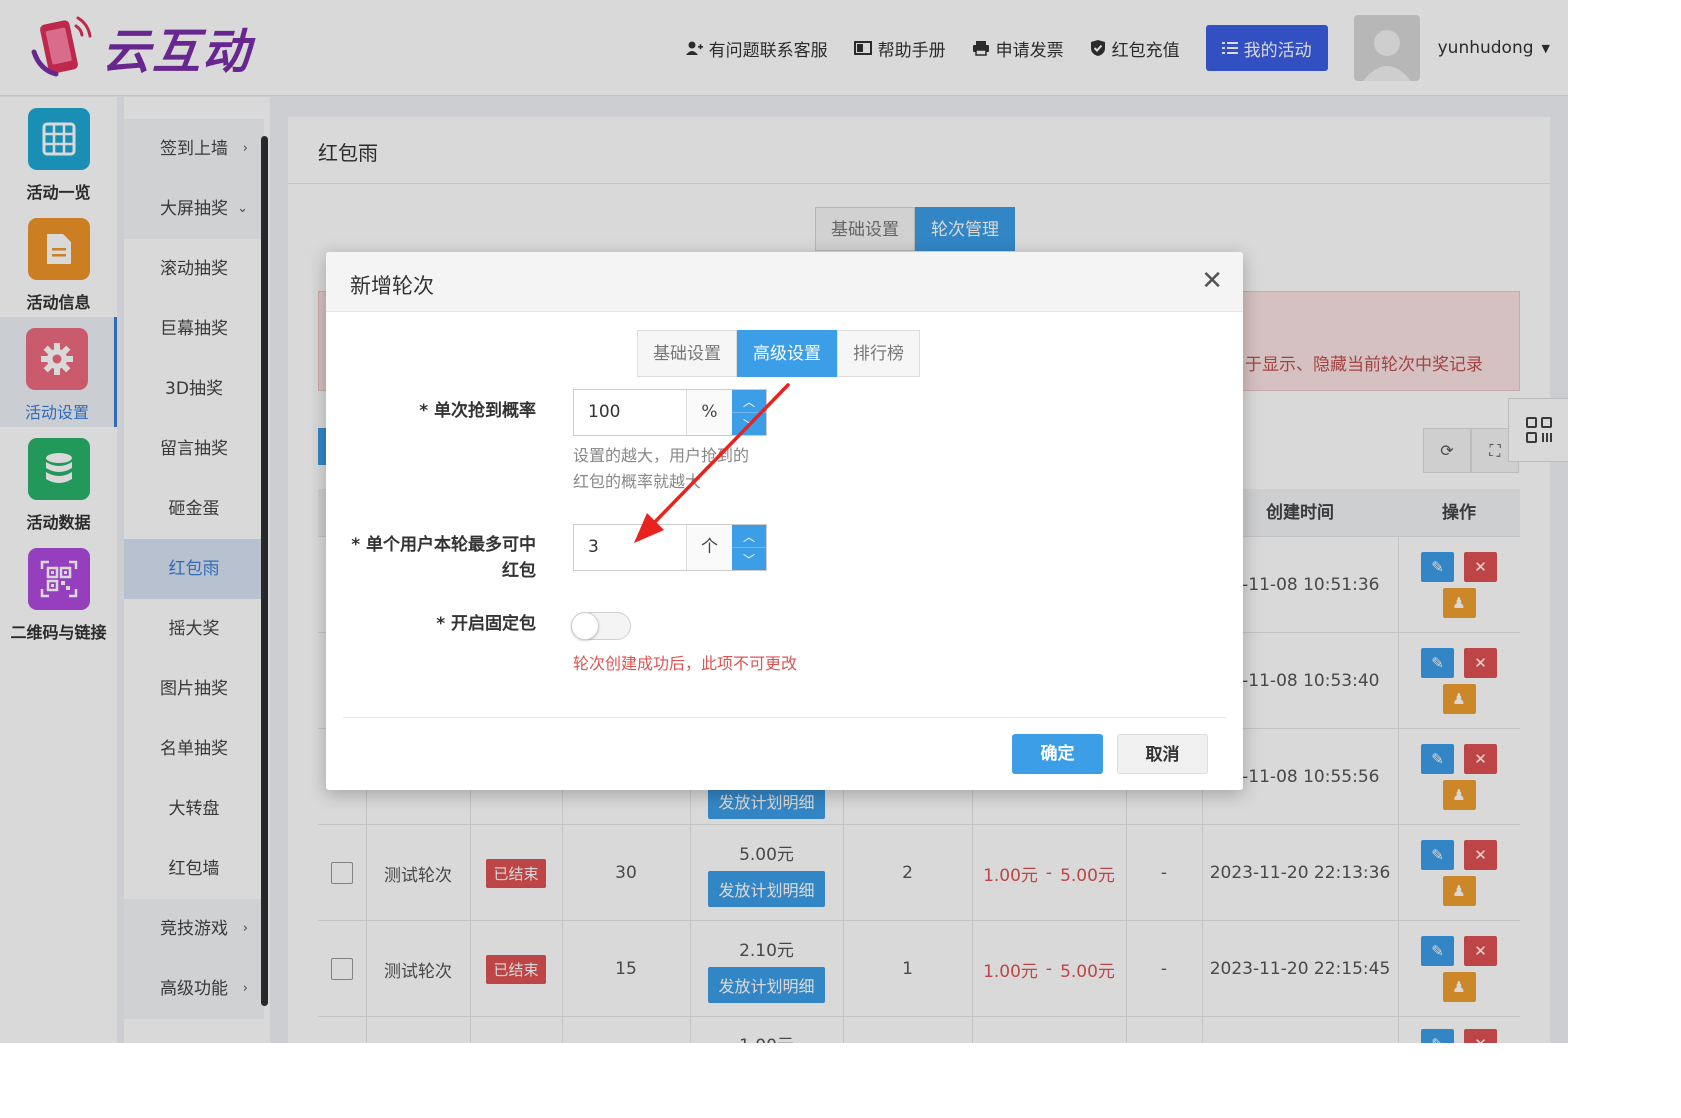 The height and width of the screenshot is (1118, 1681). I want to click on tab-leaderboard: 排行榜, so click(878, 353).